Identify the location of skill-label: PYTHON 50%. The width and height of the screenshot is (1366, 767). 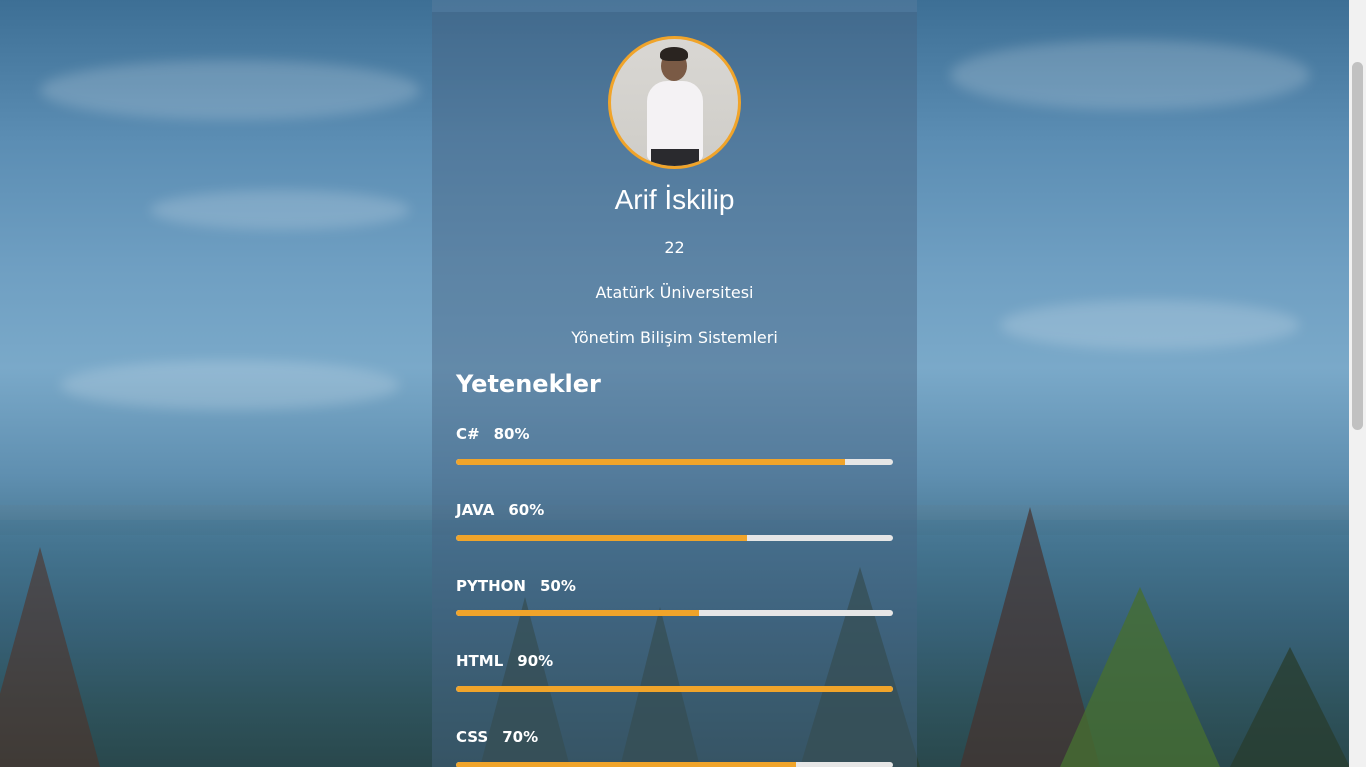
(674, 587).